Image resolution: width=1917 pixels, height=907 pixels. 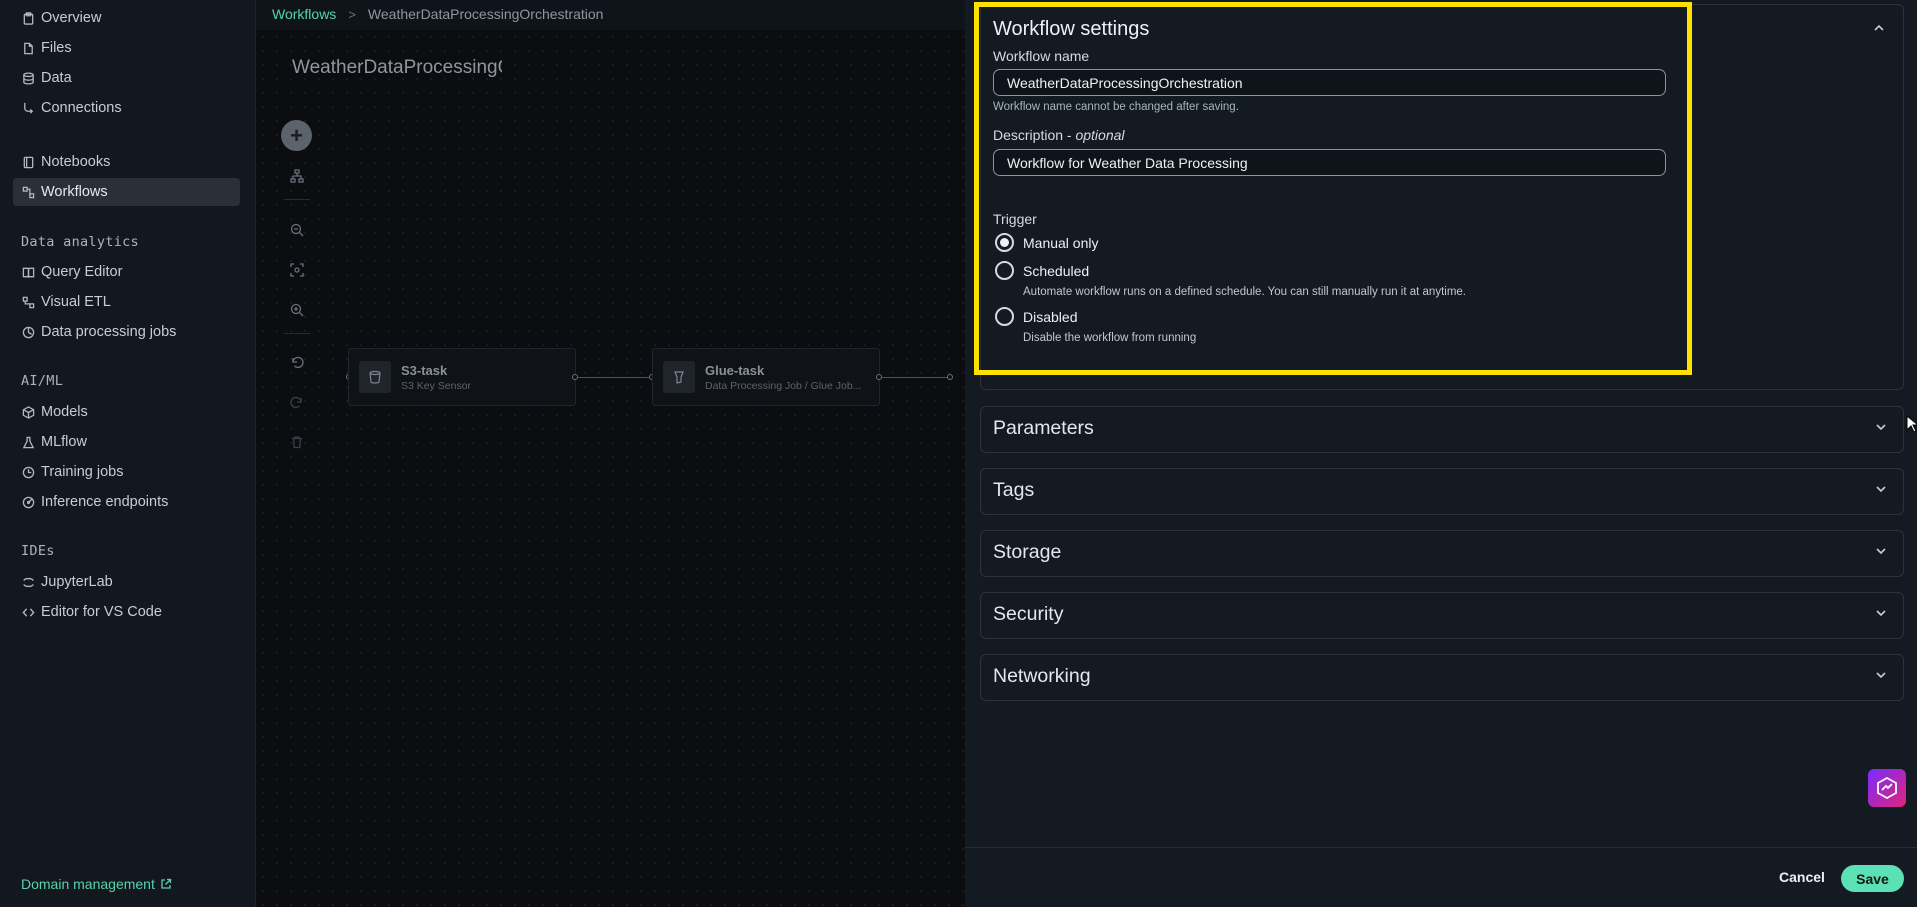 I want to click on undo-icon, so click(x=297, y=362).